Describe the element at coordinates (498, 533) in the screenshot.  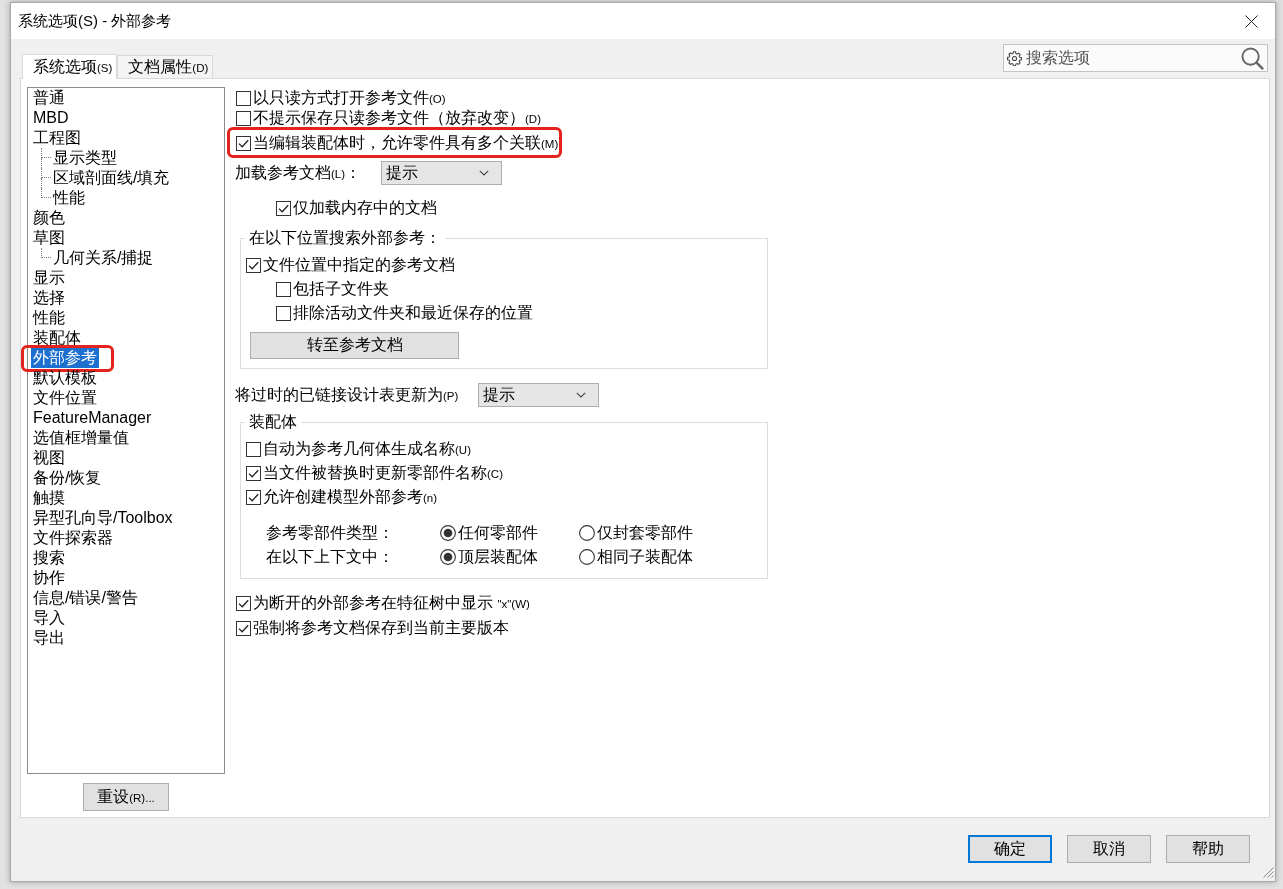
I see `radio-label: 任何零部件` at that location.